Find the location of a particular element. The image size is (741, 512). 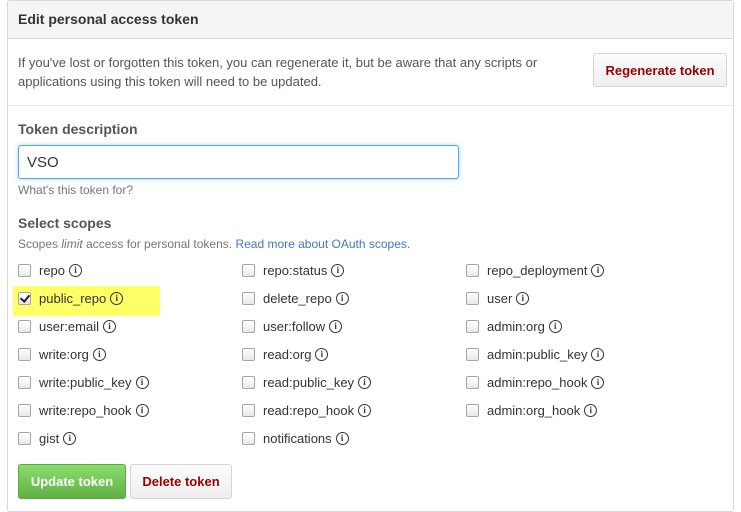

scope-label: user:email is located at coordinates (69, 326).